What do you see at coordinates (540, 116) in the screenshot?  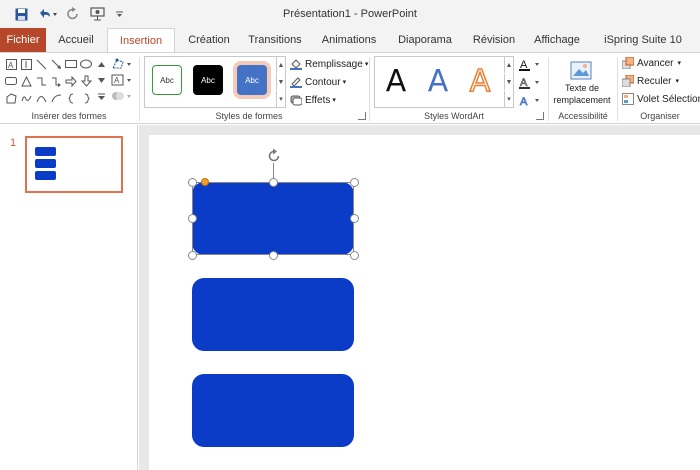 I see `wordart-dialog-launcher-icon` at bounding box center [540, 116].